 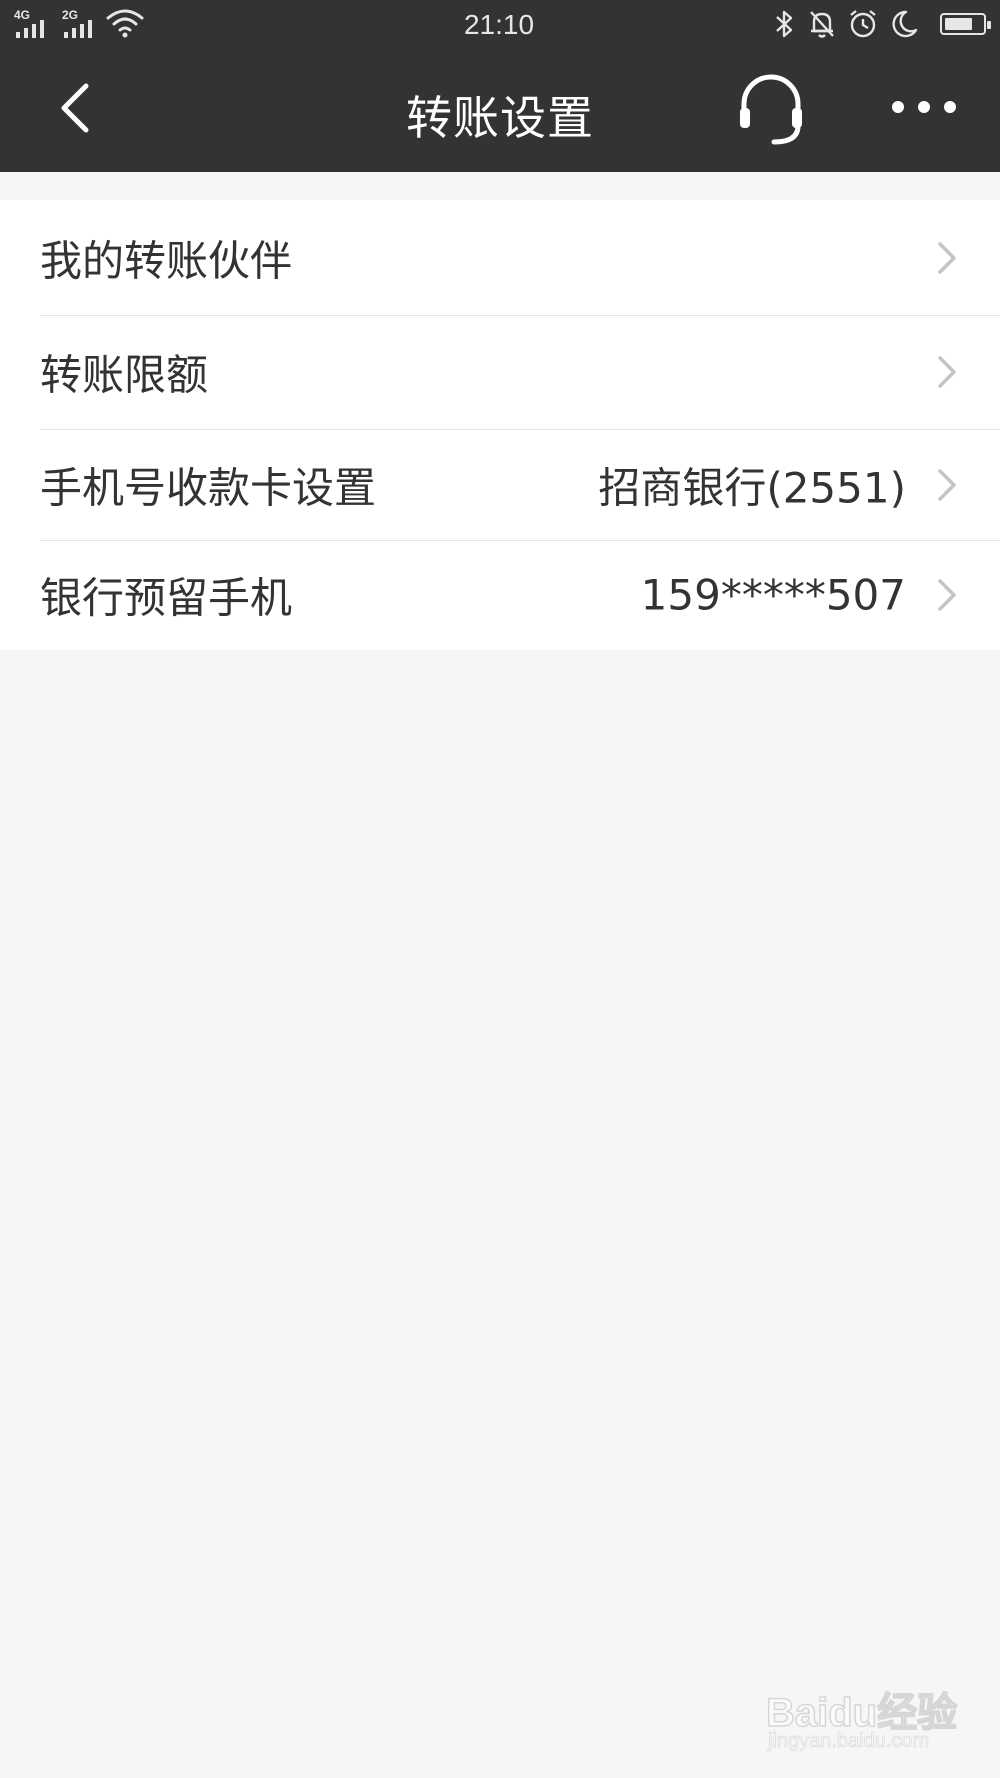 I want to click on battery-icon, so click(x=965, y=24).